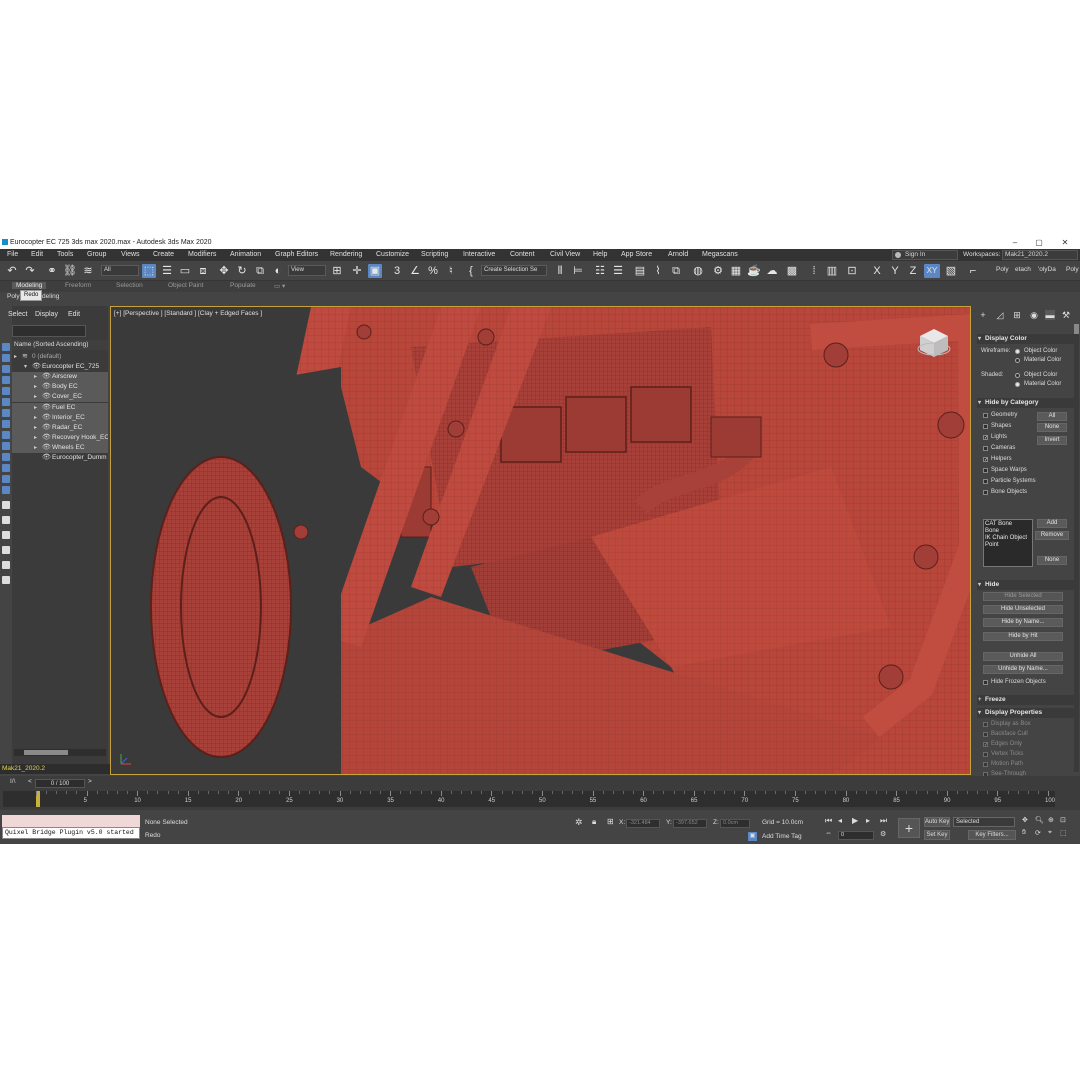  What do you see at coordinates (985, 438) in the screenshot?
I see `category-checkbox: ✓` at bounding box center [985, 438].